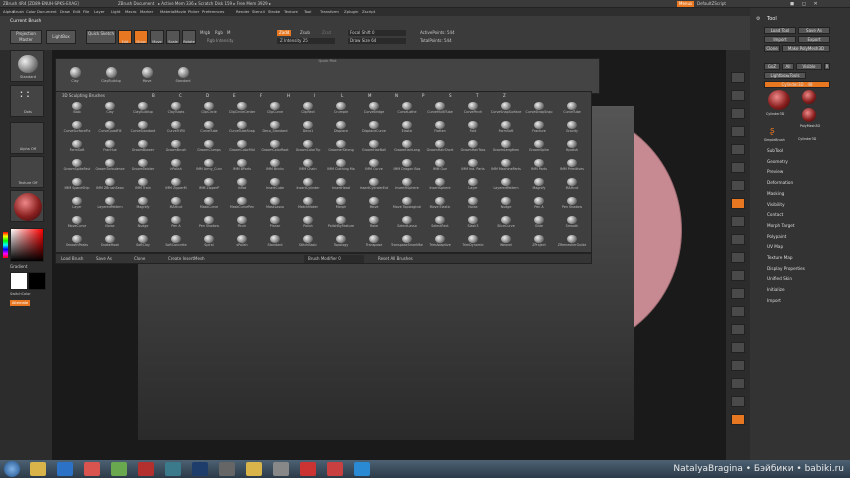 The image size is (850, 478). Describe the element at coordinates (27, 101) in the screenshot. I see `stroke-thumbnail: • • • • Dots` at that location.